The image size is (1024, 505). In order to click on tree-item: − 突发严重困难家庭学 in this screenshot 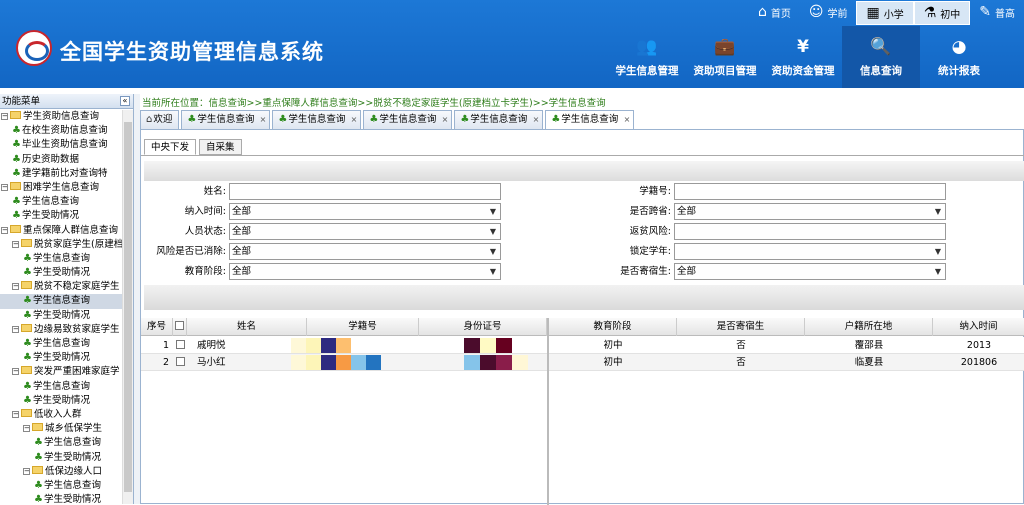, I will do `click(61, 372)`.